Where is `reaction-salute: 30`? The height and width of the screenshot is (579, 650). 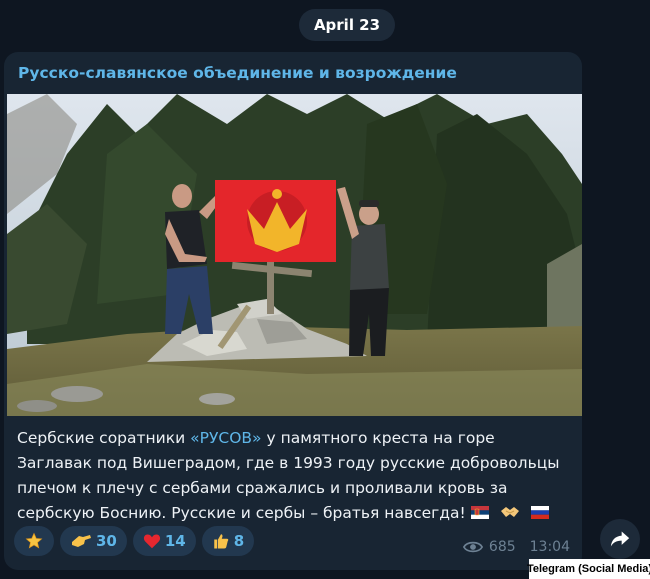 reaction-salute: 30 is located at coordinates (93, 541).